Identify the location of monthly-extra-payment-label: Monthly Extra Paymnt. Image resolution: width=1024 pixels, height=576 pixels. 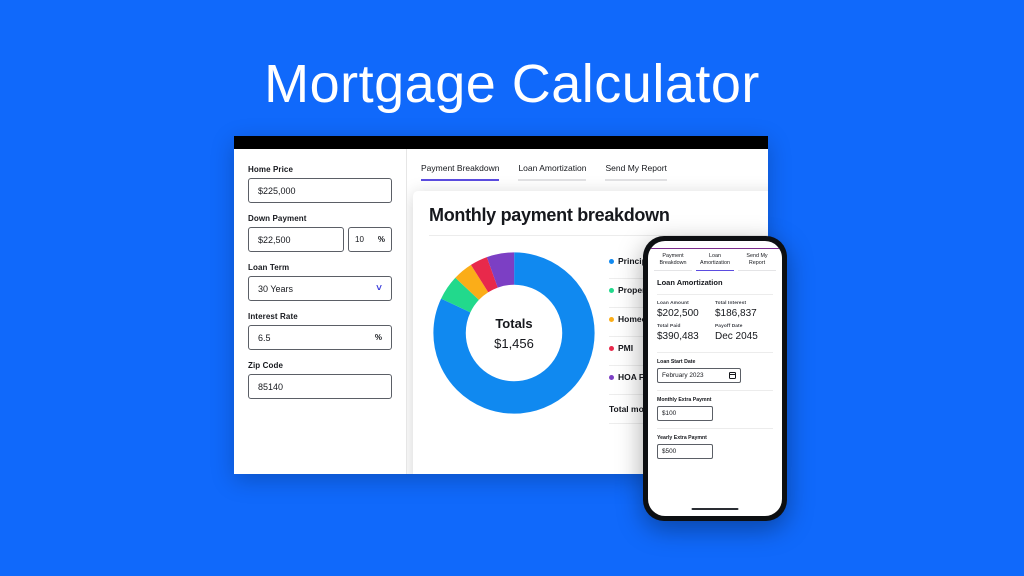
(684, 399).